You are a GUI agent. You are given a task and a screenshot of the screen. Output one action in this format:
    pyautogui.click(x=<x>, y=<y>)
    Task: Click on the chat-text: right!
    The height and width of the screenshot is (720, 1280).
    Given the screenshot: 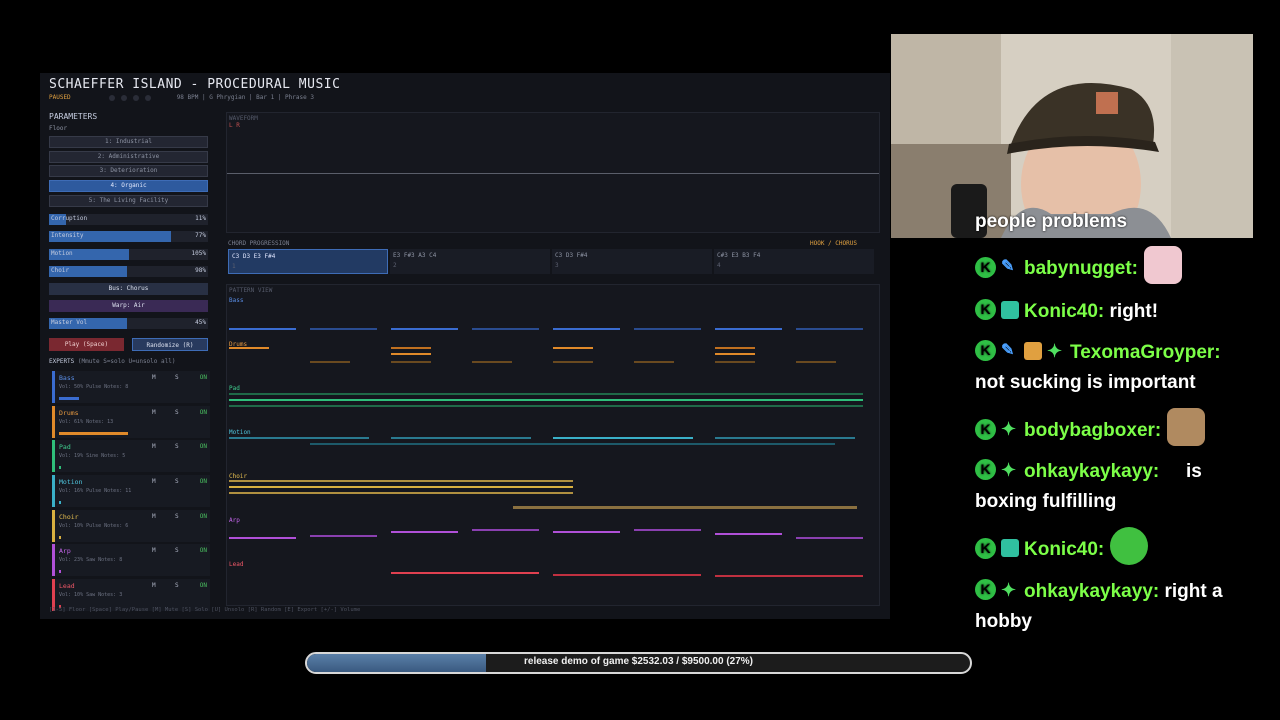 What is the action you would take?
    pyautogui.click(x=1134, y=311)
    